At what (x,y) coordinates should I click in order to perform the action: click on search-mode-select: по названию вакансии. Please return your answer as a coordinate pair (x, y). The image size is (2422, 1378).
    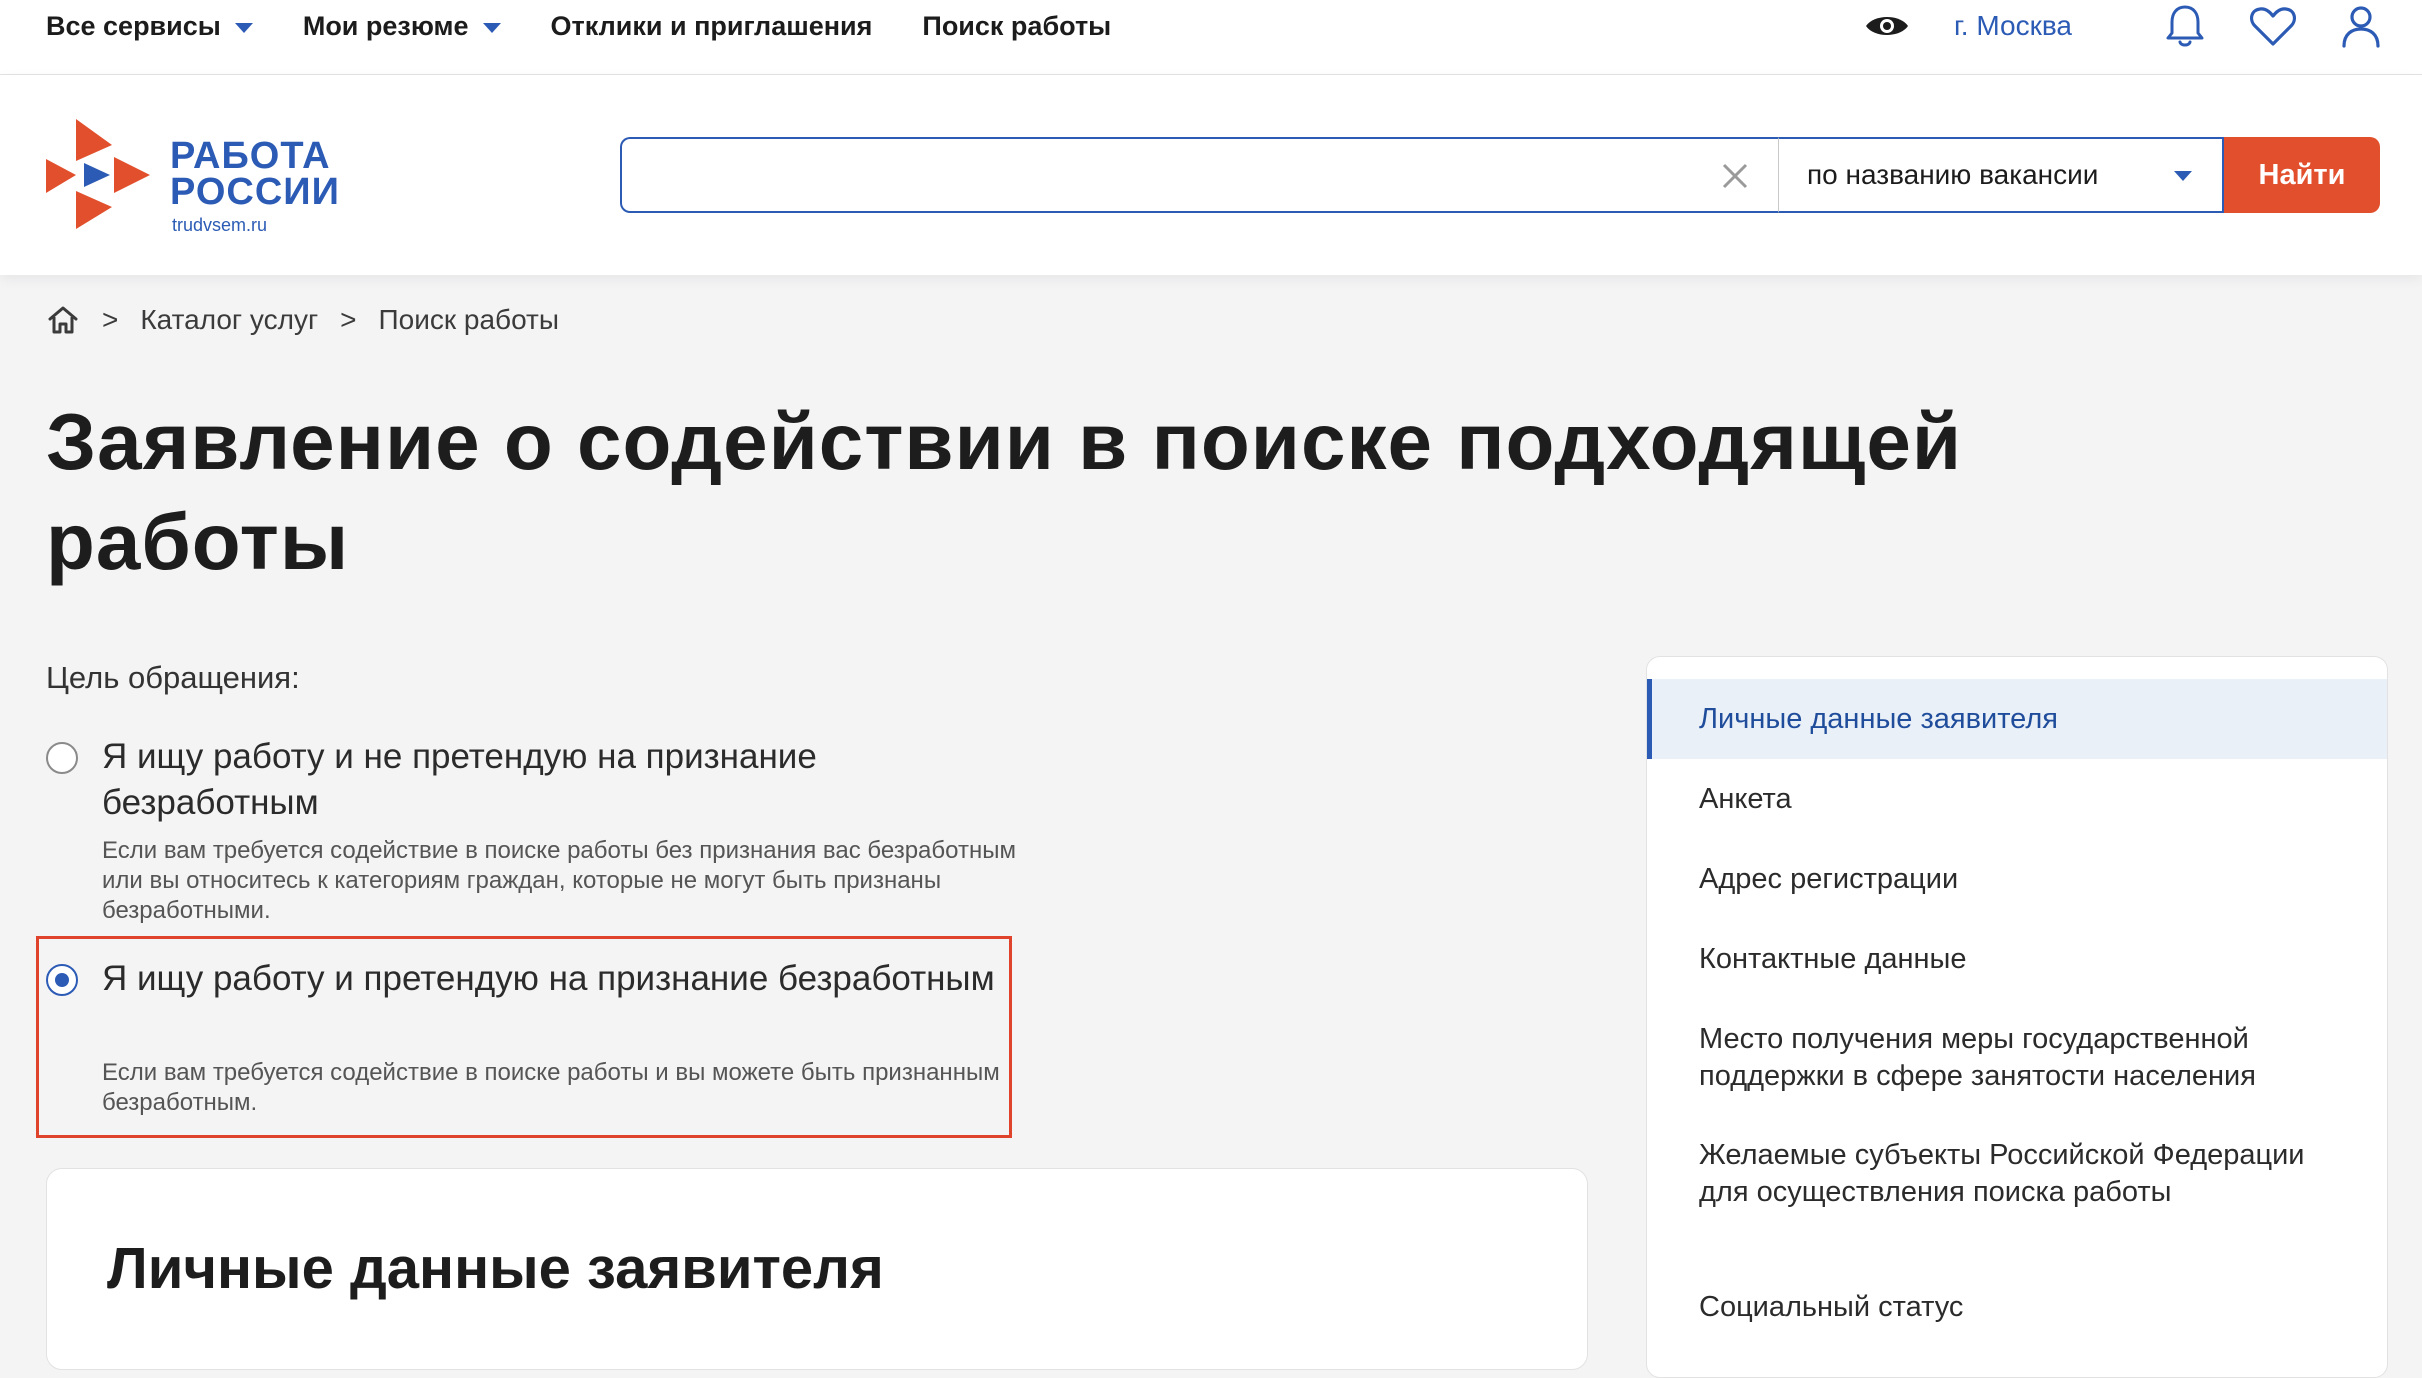
    Looking at the image, I should click on (2001, 175).